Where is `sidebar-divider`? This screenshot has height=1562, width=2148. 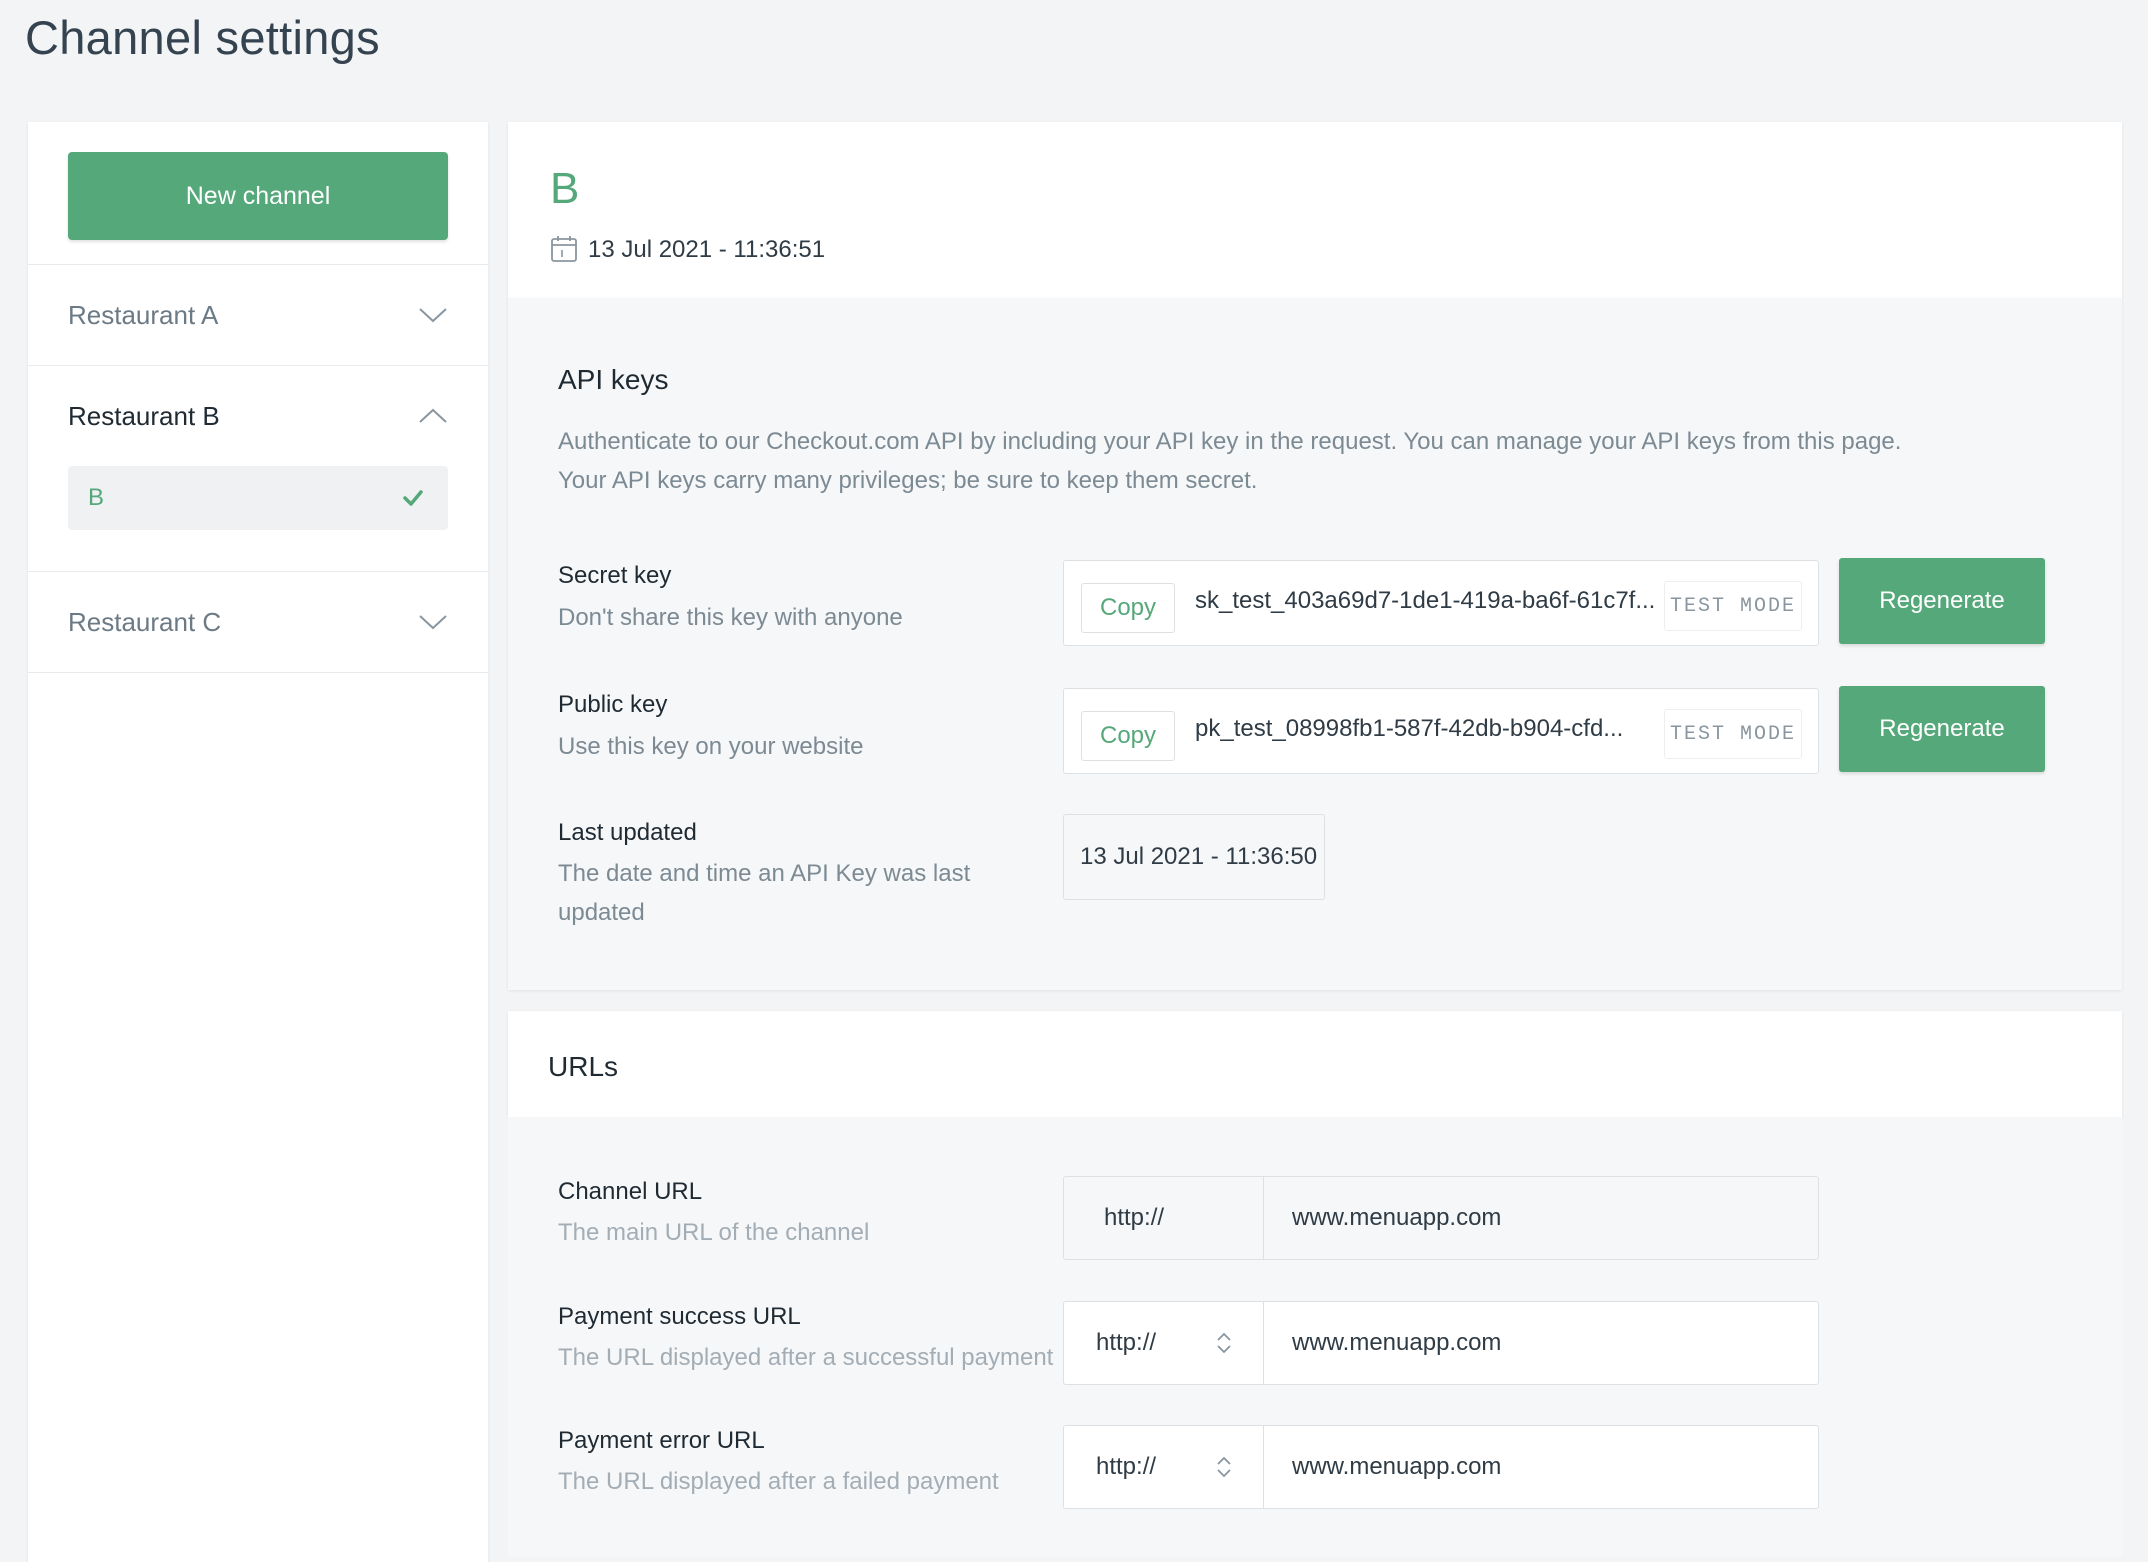
sidebar-divider is located at coordinates (258, 672).